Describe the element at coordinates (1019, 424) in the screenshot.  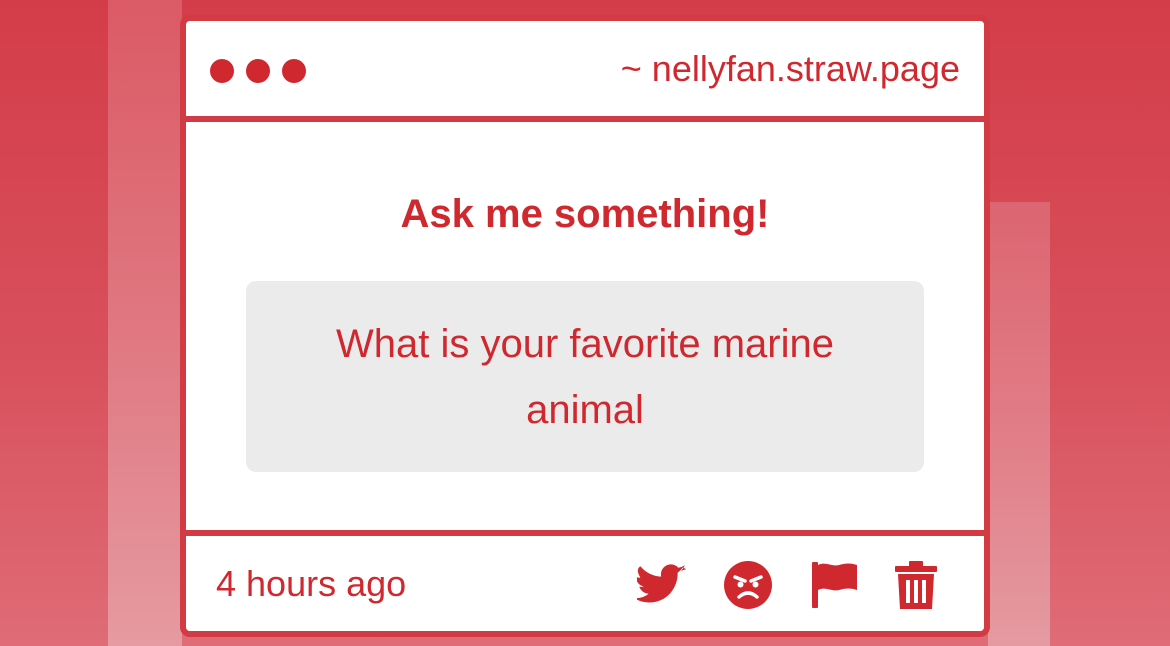
I see `background-panel-right` at that location.